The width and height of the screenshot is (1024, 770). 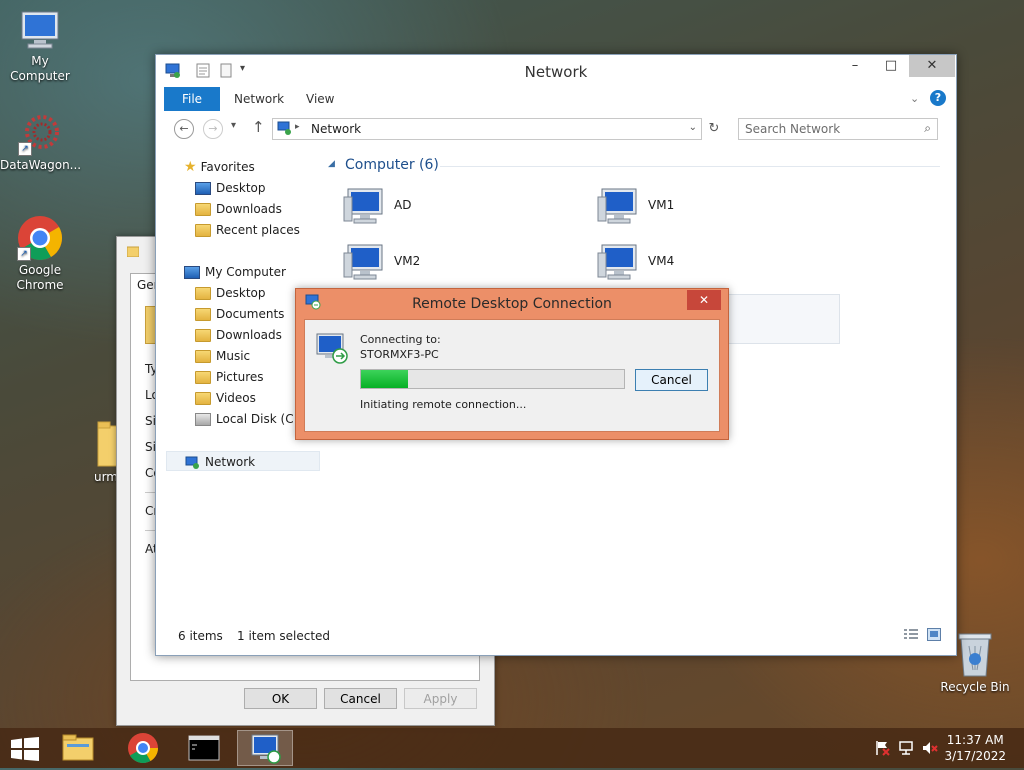 I want to click on nav-label: My Computer, so click(x=245, y=272).